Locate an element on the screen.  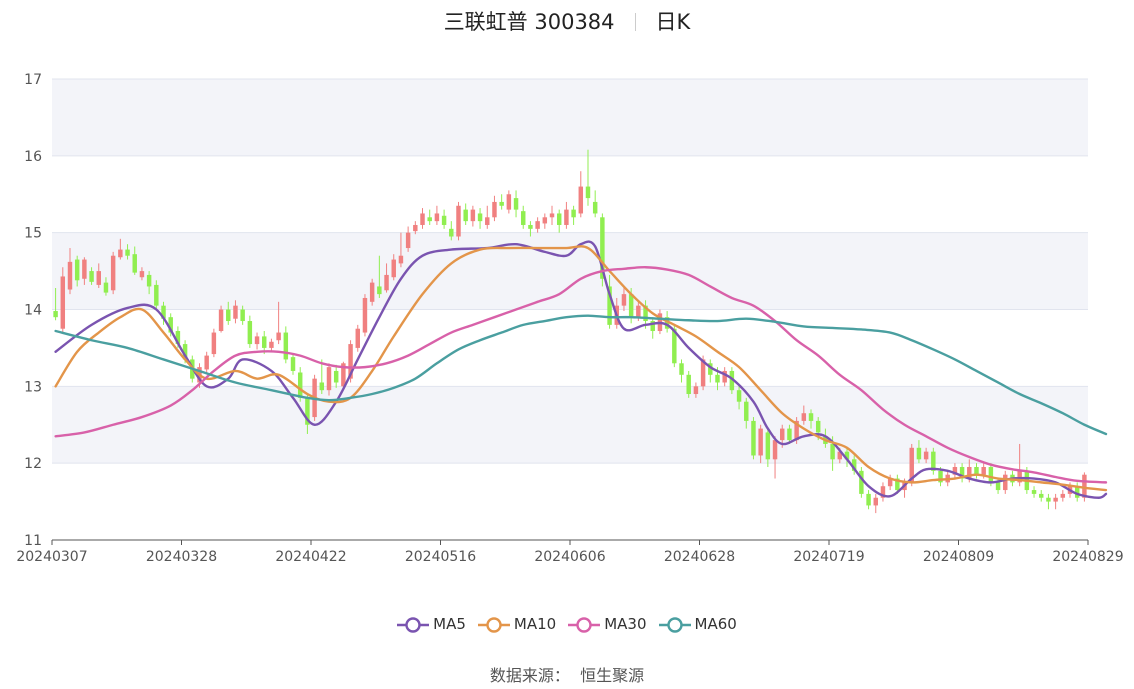
x-tick-label: 20240422 is located at coordinates (310, 557).